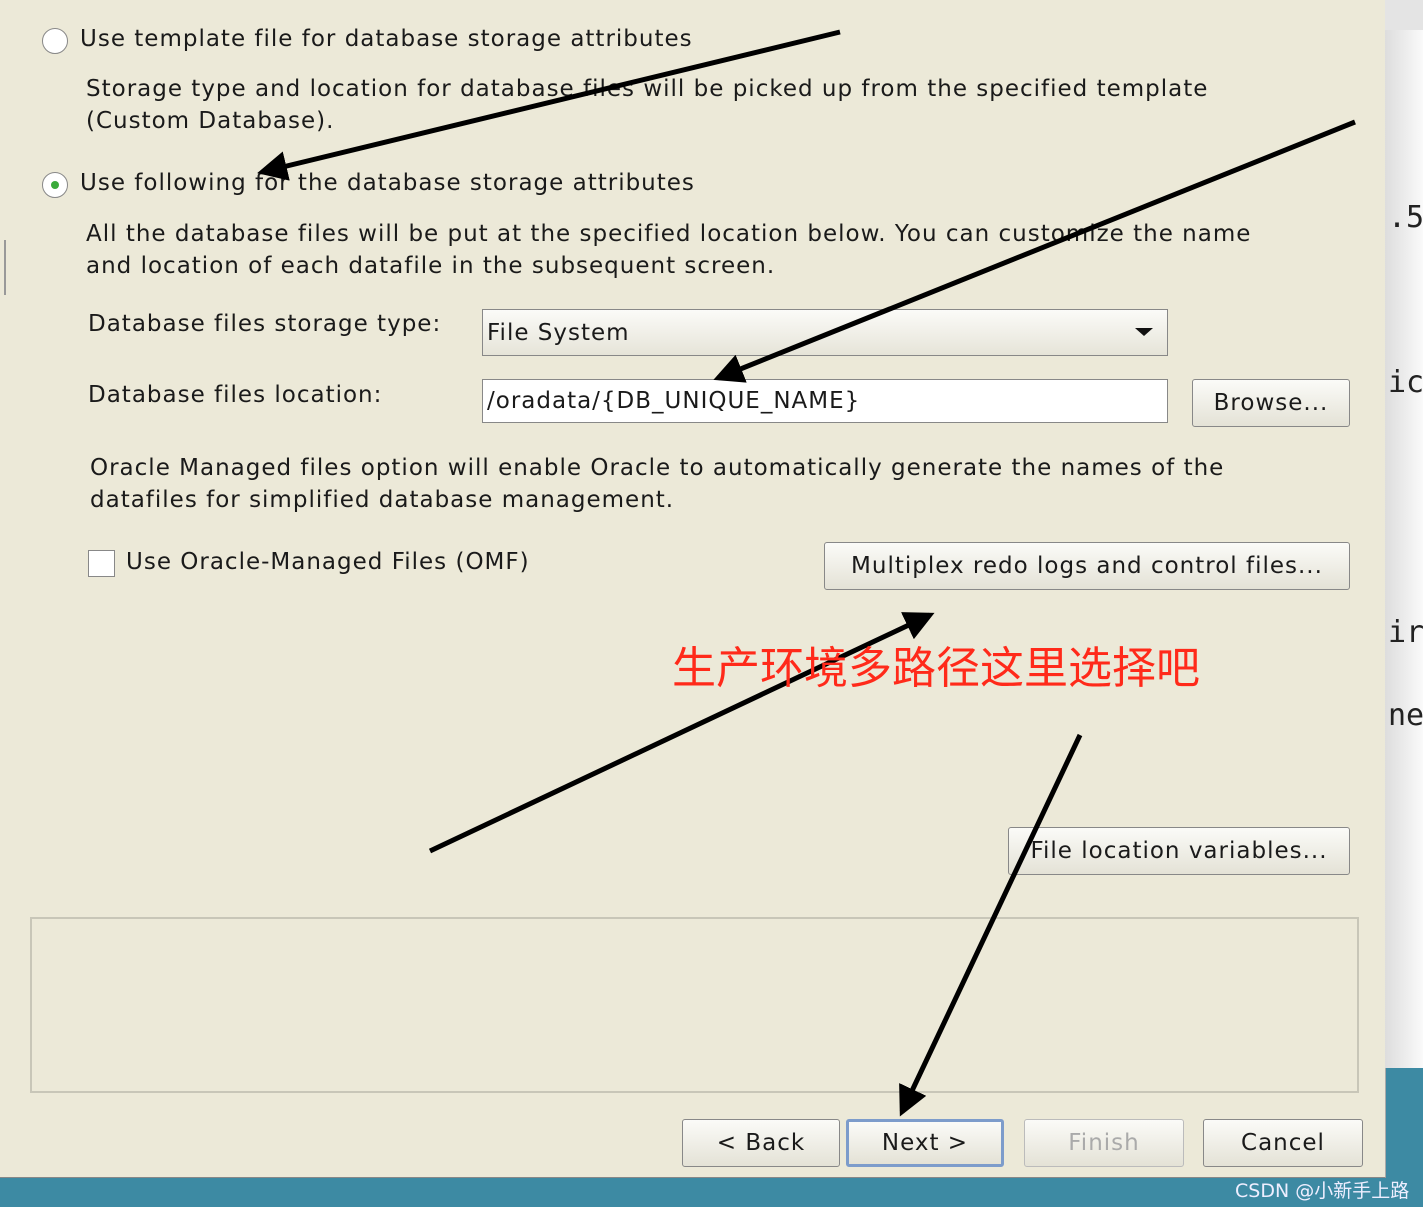  Describe the element at coordinates (1034, 251) in the screenshot. I see `arrow-to-location` at that location.